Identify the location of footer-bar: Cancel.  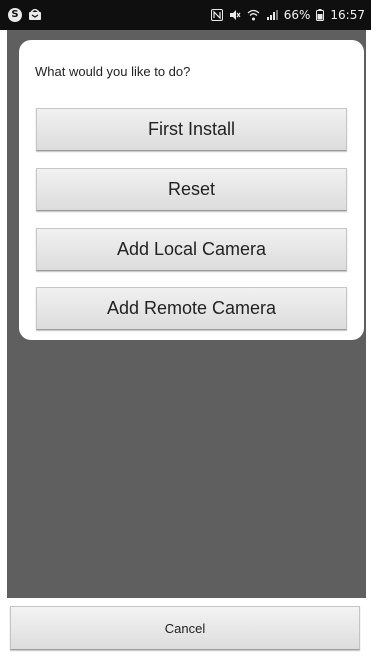
(186, 627).